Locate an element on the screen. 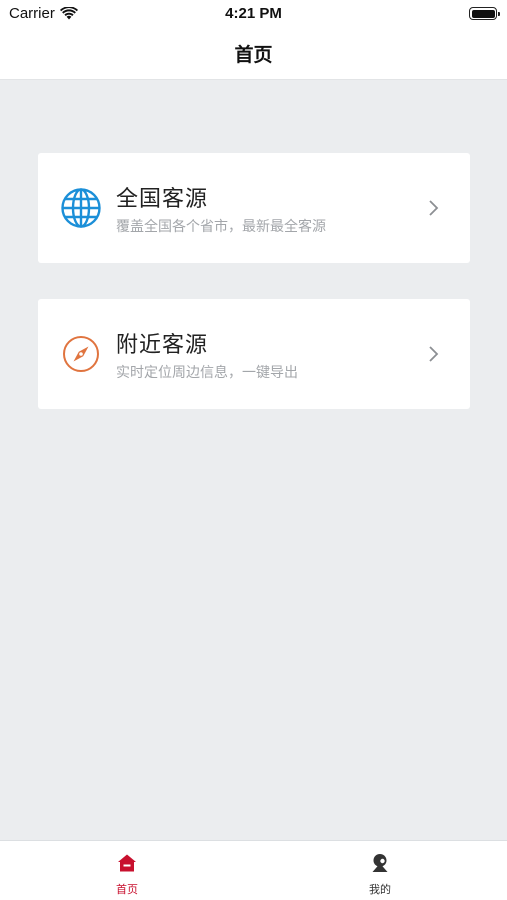 This screenshot has height=900, width=507. card-title: 全国客源 is located at coordinates (162, 199).